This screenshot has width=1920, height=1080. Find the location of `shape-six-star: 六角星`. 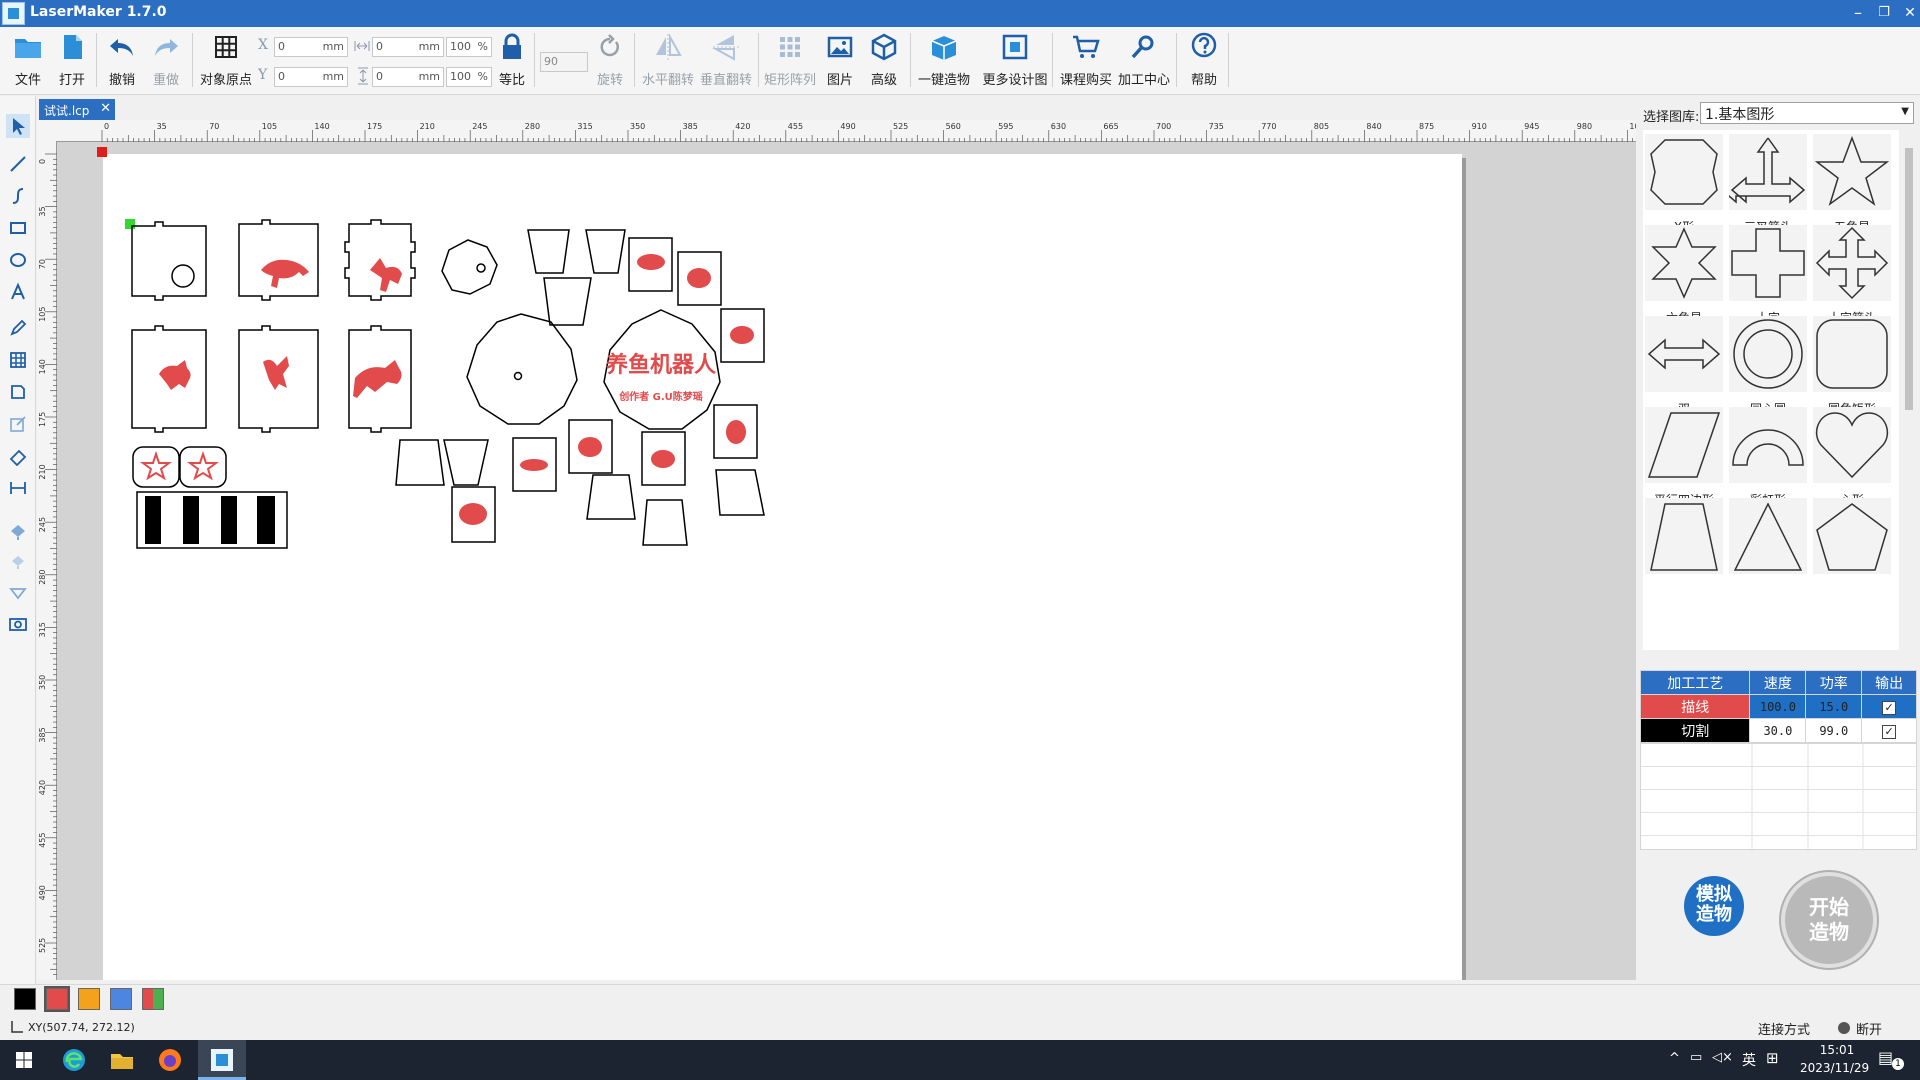

shape-six-star: 六角星 is located at coordinates (1684, 275).